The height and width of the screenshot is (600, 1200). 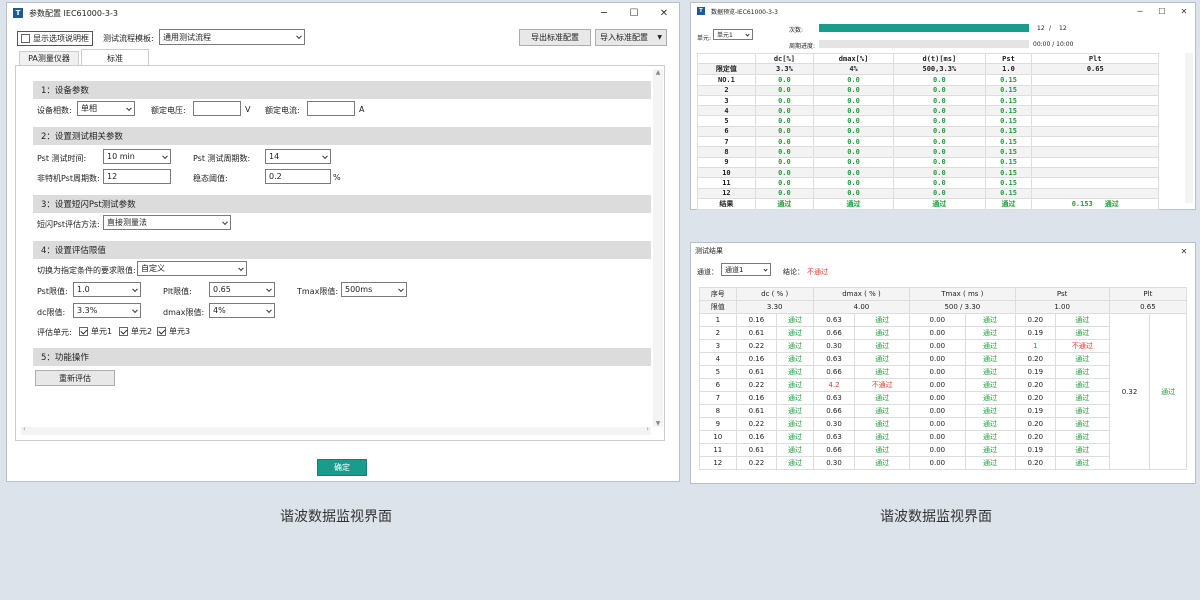 I want to click on phase-select: 单相, so click(x=106, y=108).